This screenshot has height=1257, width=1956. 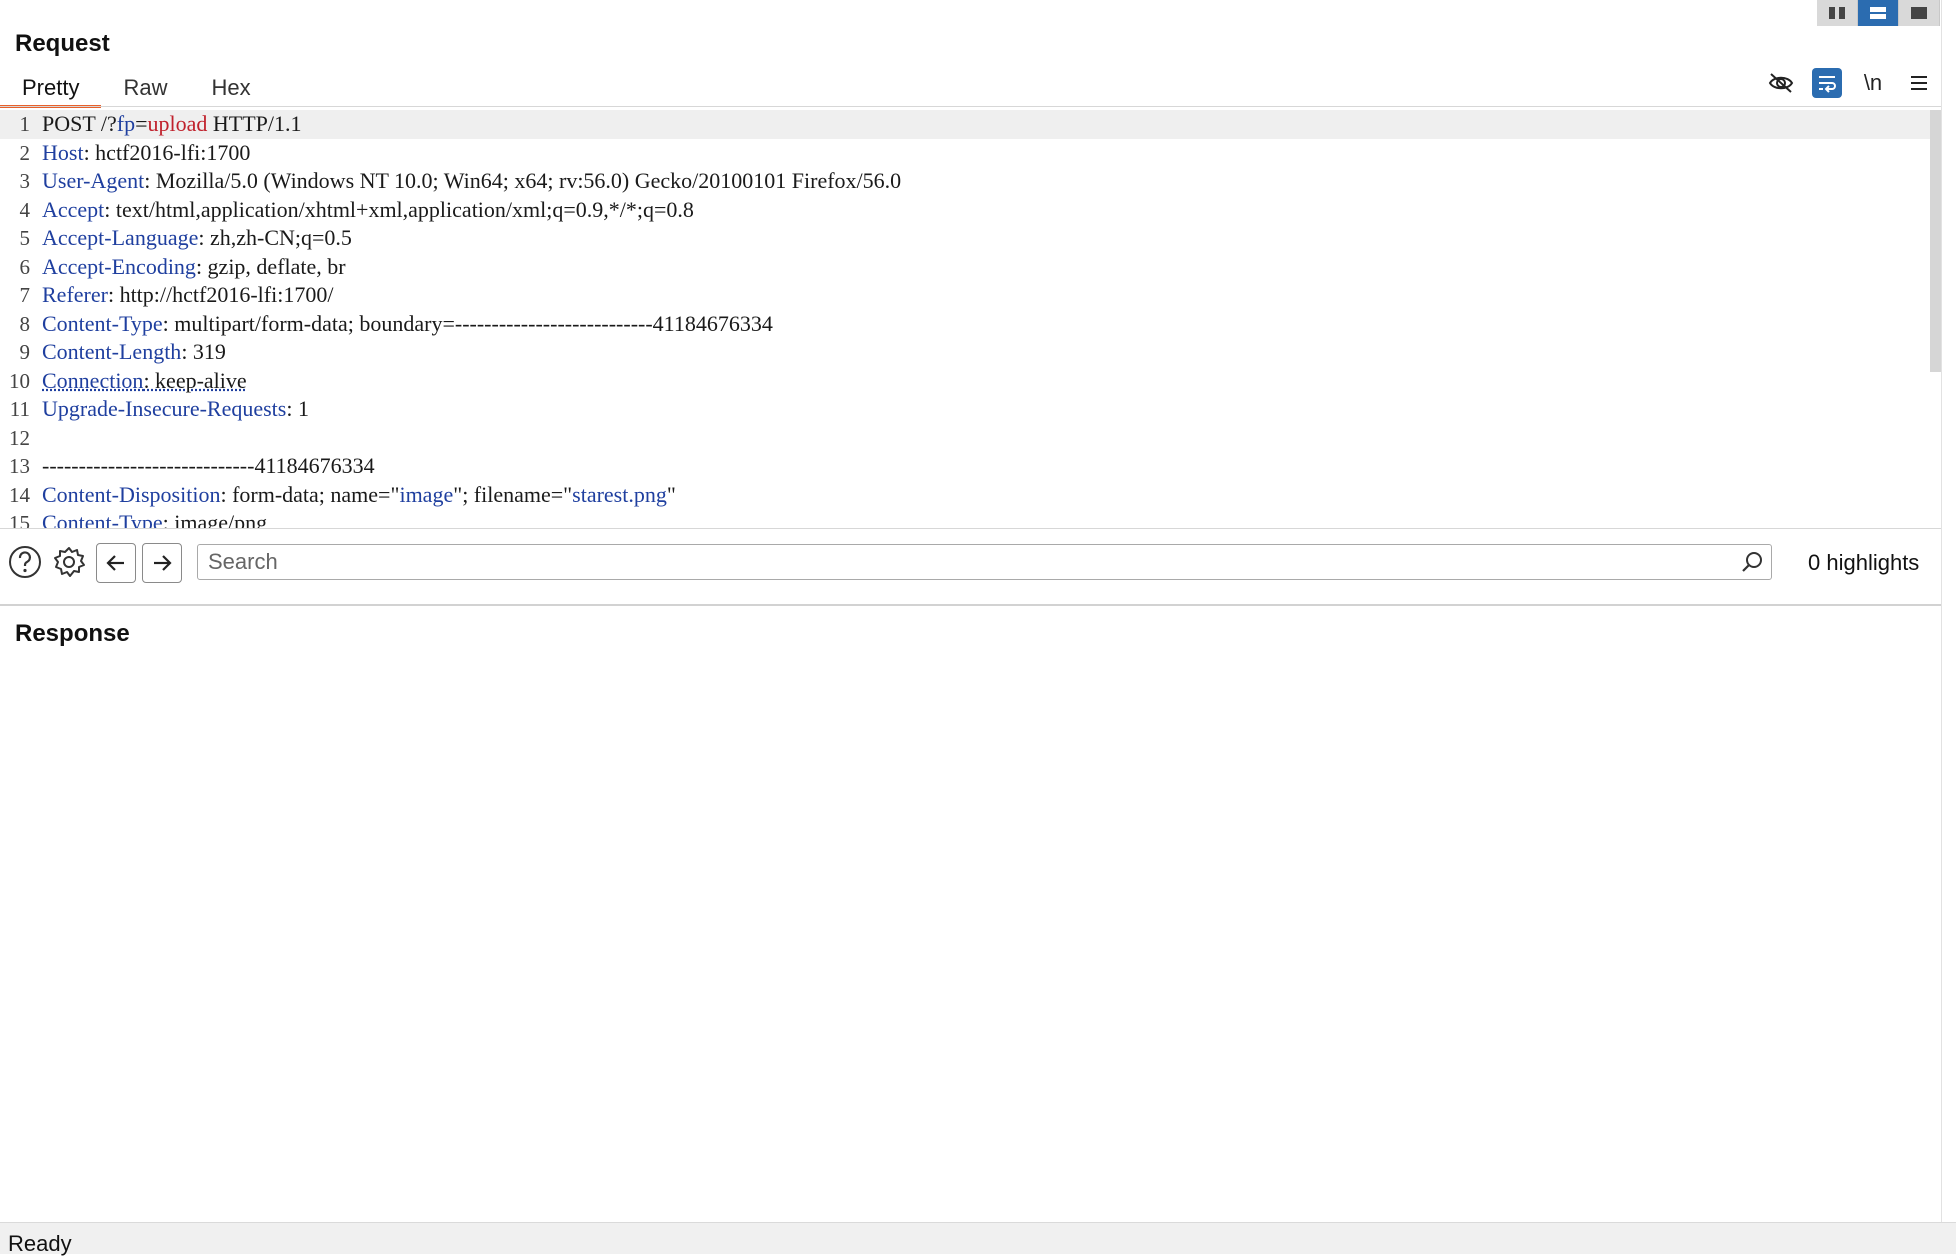 I want to click on arrow-right-icon, so click(x=162, y=563).